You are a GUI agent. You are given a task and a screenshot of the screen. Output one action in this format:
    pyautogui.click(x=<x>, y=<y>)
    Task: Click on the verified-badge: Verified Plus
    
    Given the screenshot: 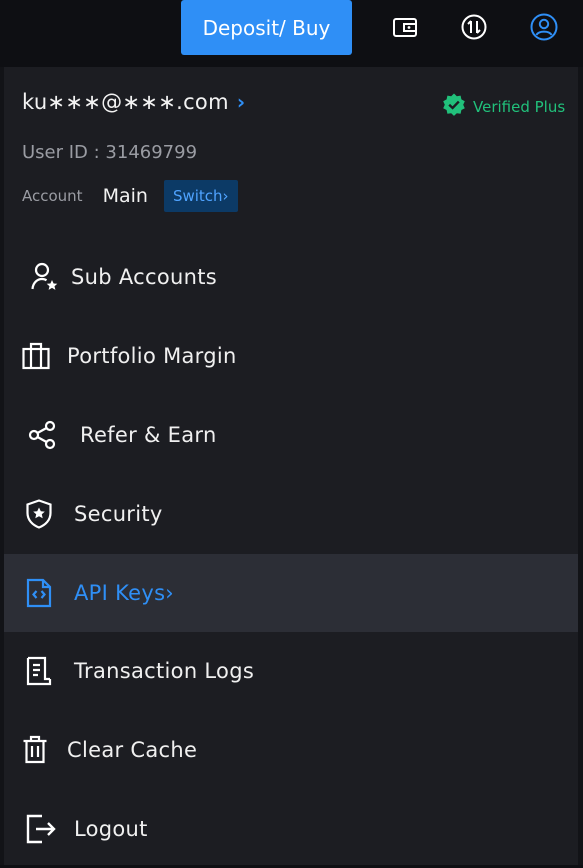 What is the action you would take?
    pyautogui.click(x=503, y=107)
    